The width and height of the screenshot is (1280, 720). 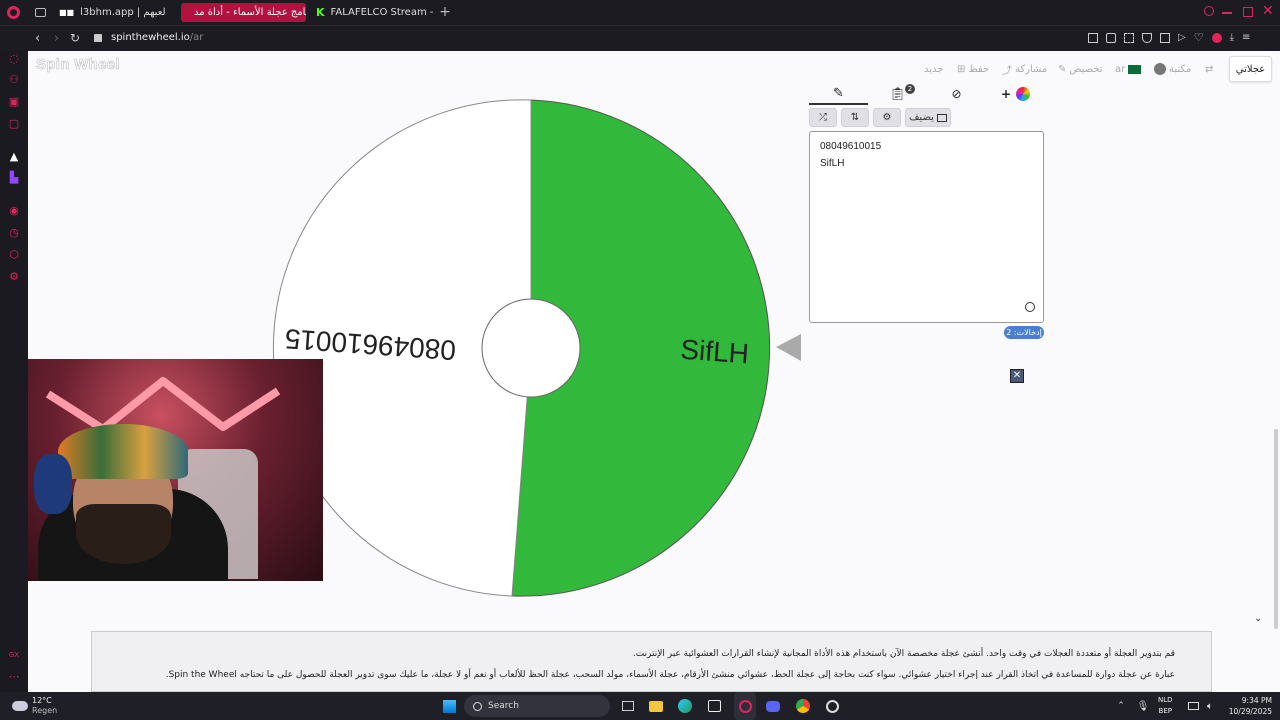 I want to click on tiktok-icon: ▲, so click(x=14, y=157).